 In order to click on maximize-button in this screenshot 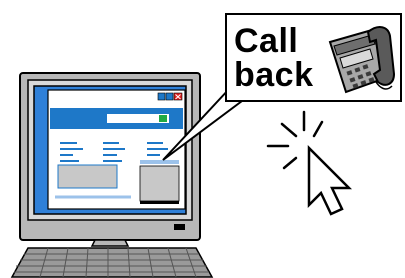, I will do `click(169, 96)`.